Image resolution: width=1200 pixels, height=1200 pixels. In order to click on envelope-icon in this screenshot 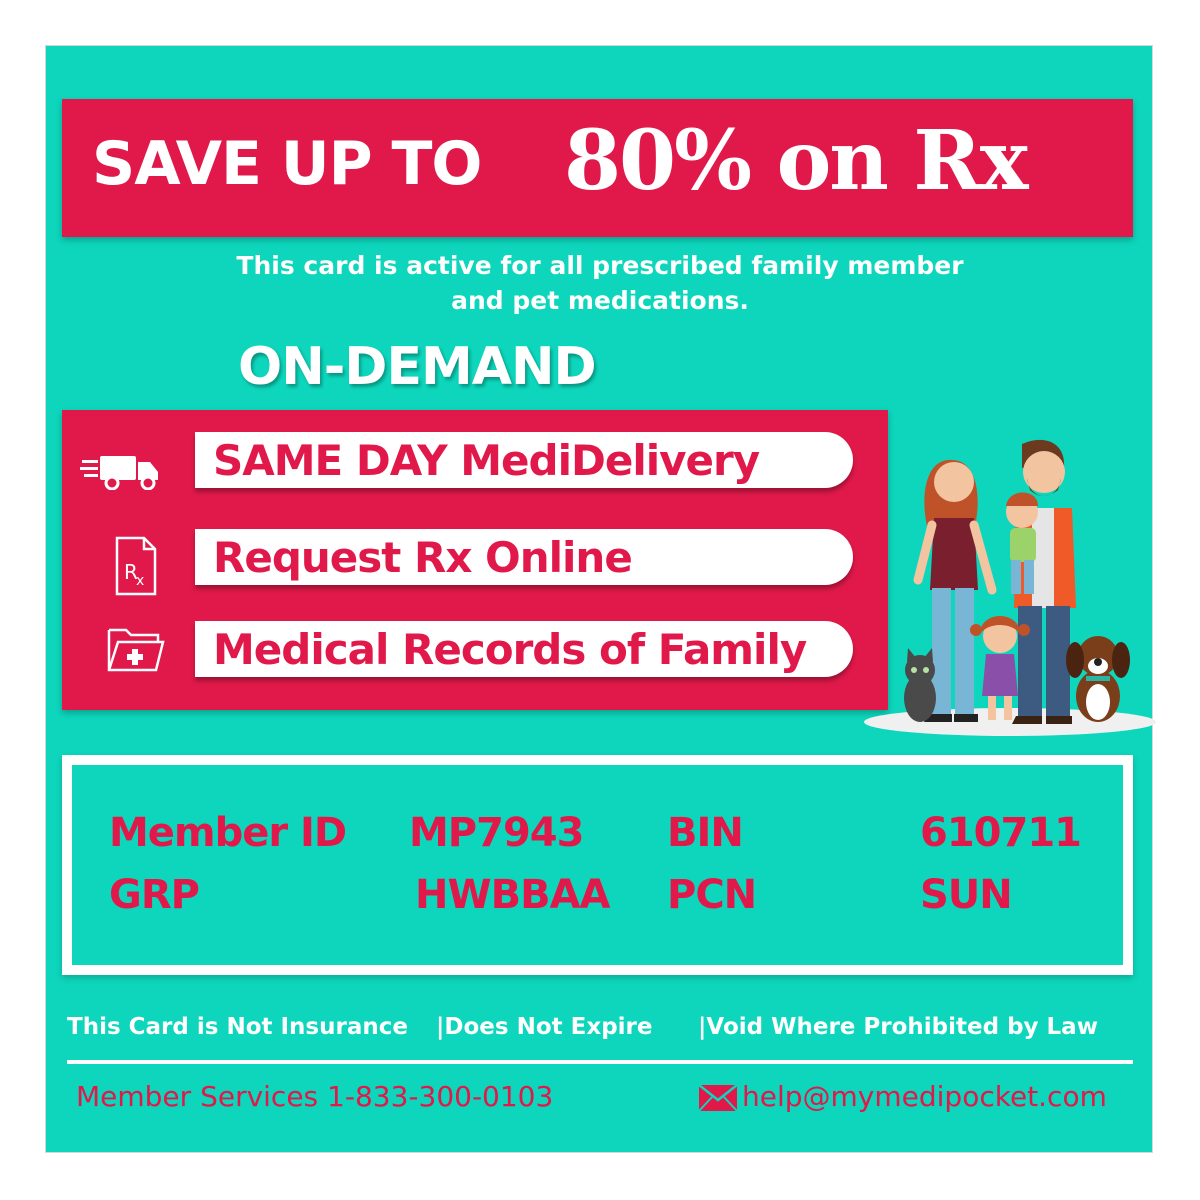, I will do `click(718, 1098)`.